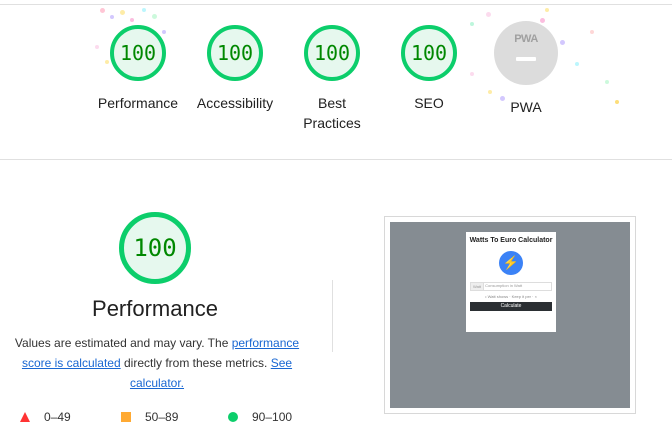 Image resolution: width=672 pixels, height=440 pixels. What do you see at coordinates (477, 286) in the screenshot?
I see `input-unit: Watt` at bounding box center [477, 286].